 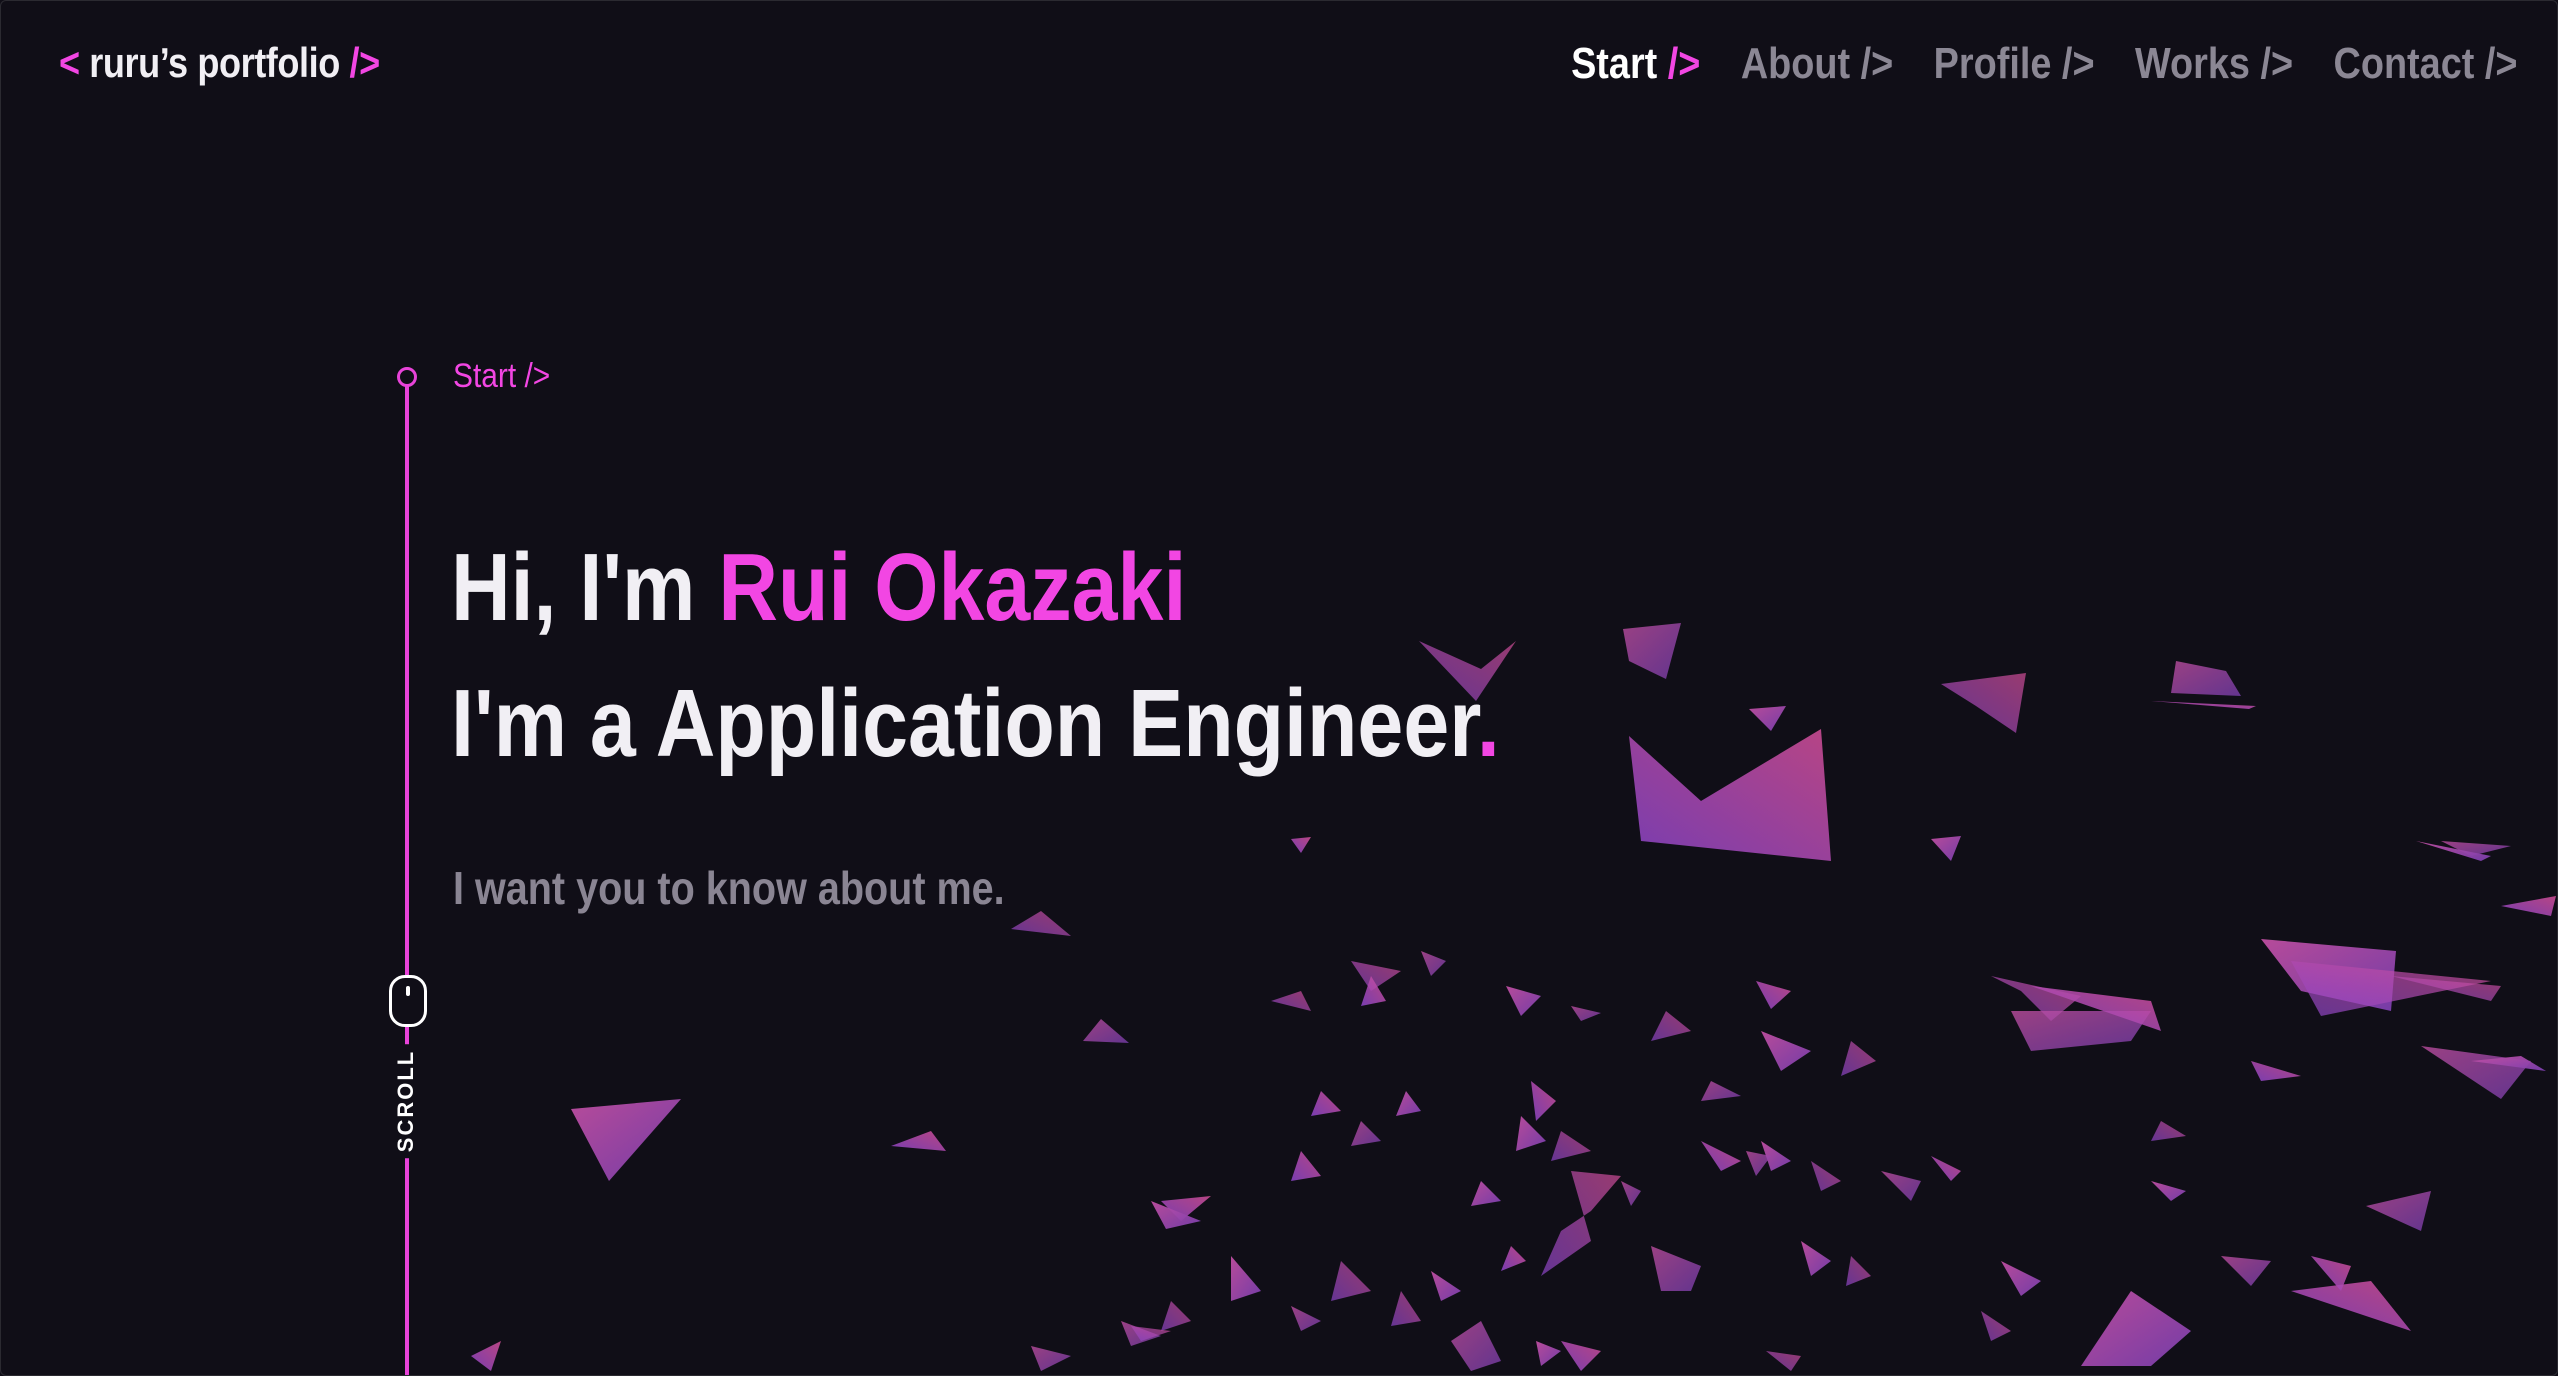 I want to click on mouse-scroll-icon, so click(x=408, y=1001).